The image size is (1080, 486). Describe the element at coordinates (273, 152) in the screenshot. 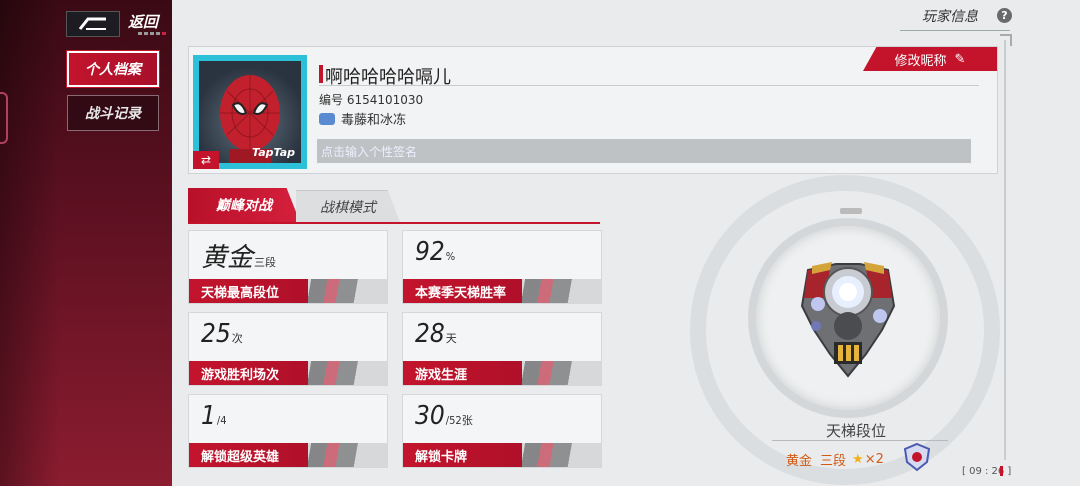

I see `taptap-badge: TapTap` at that location.